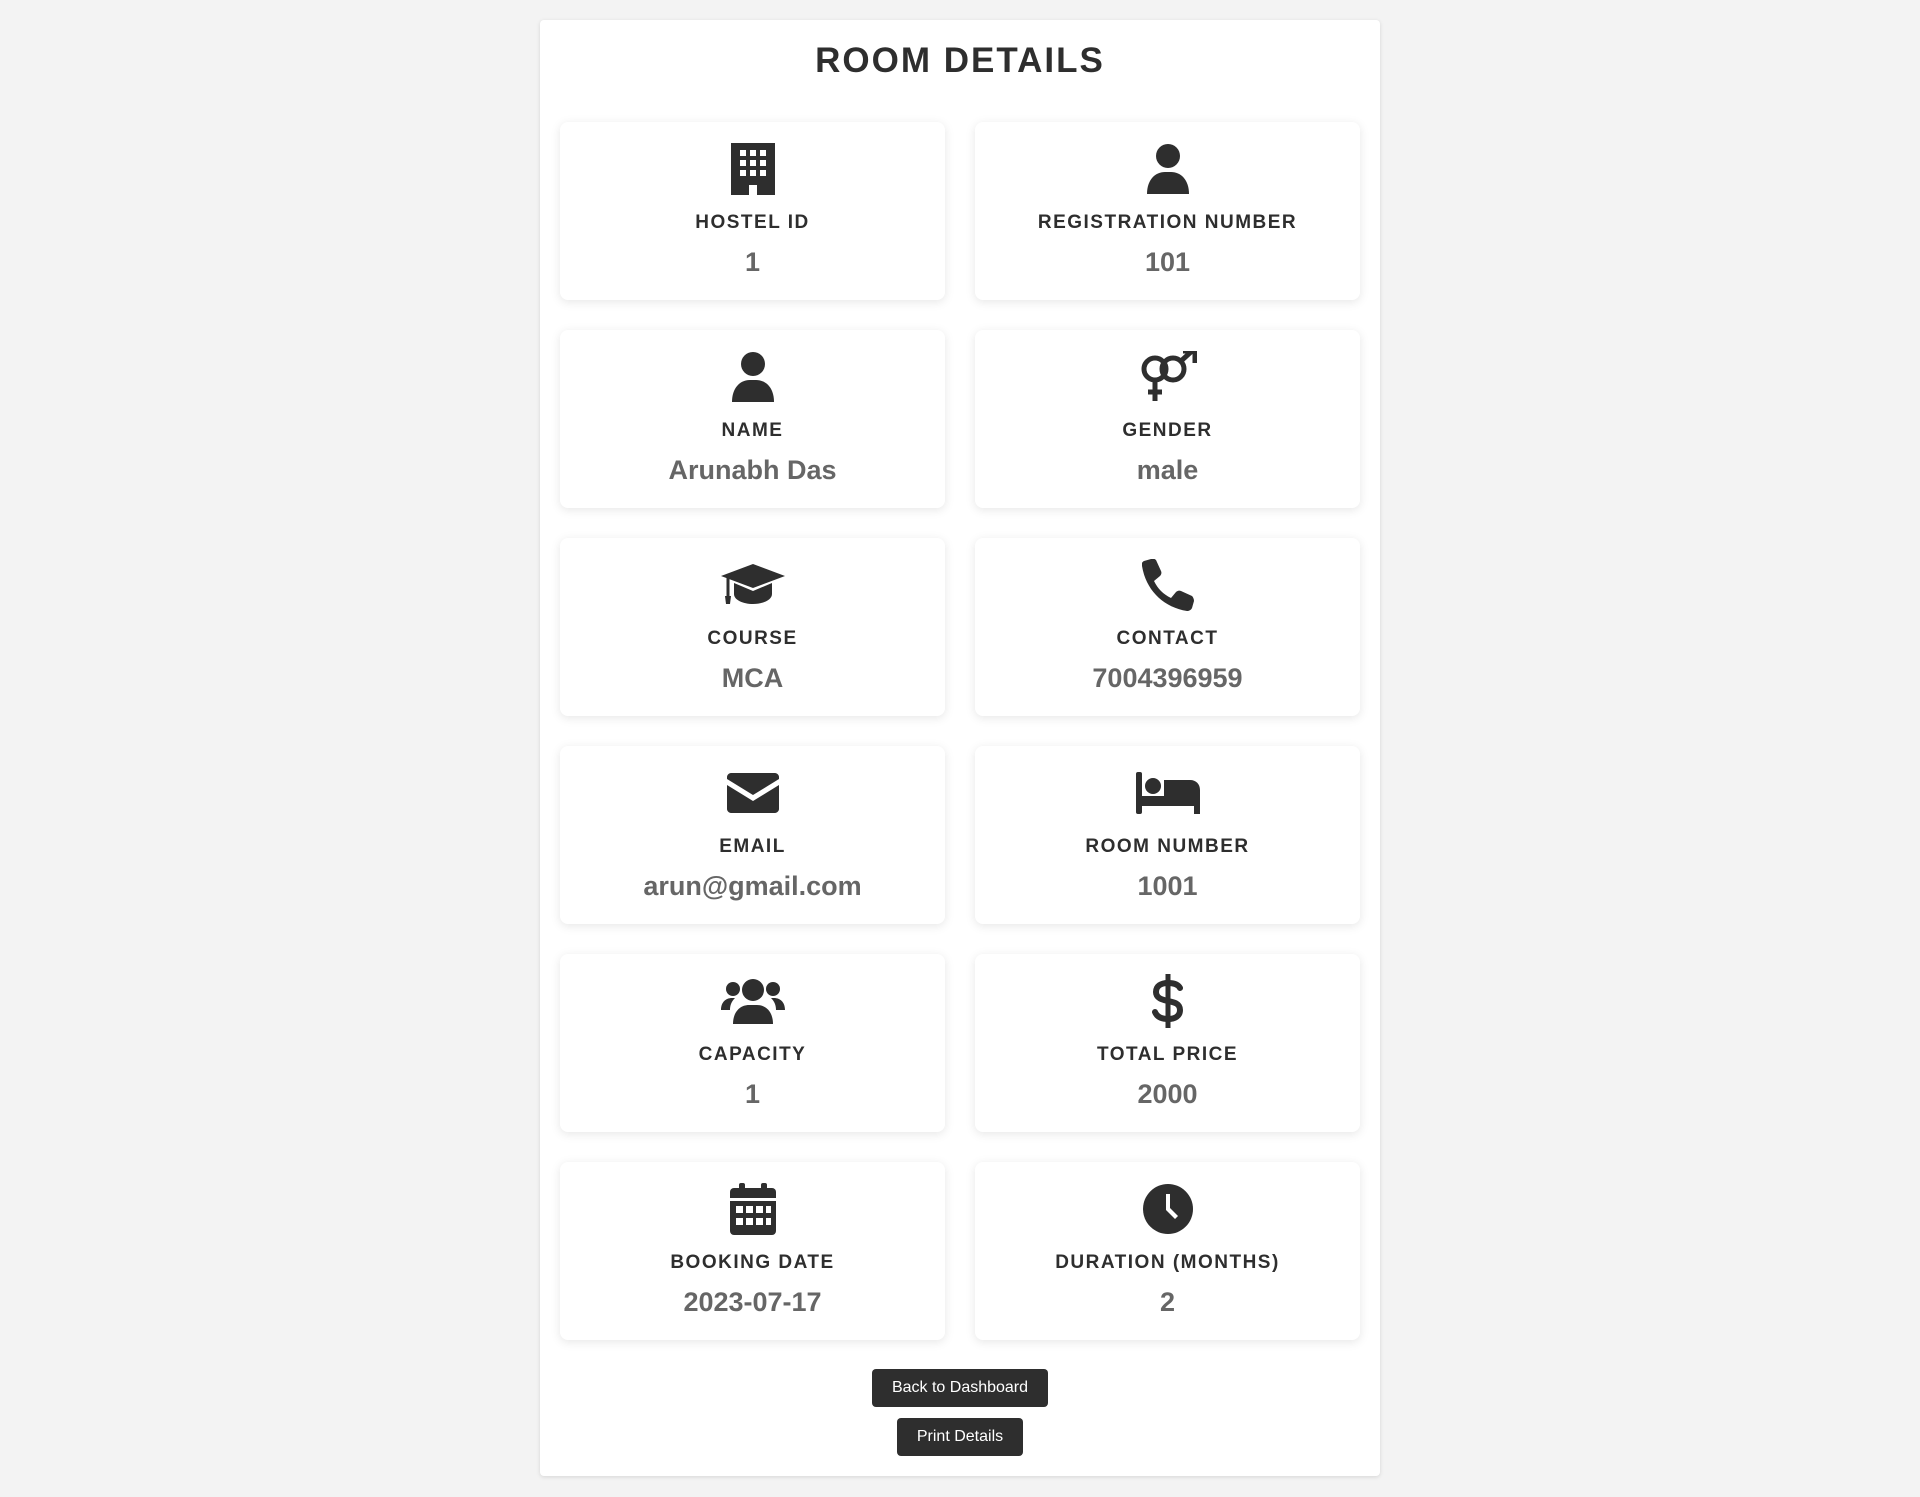  I want to click on card-value: male, so click(1167, 470).